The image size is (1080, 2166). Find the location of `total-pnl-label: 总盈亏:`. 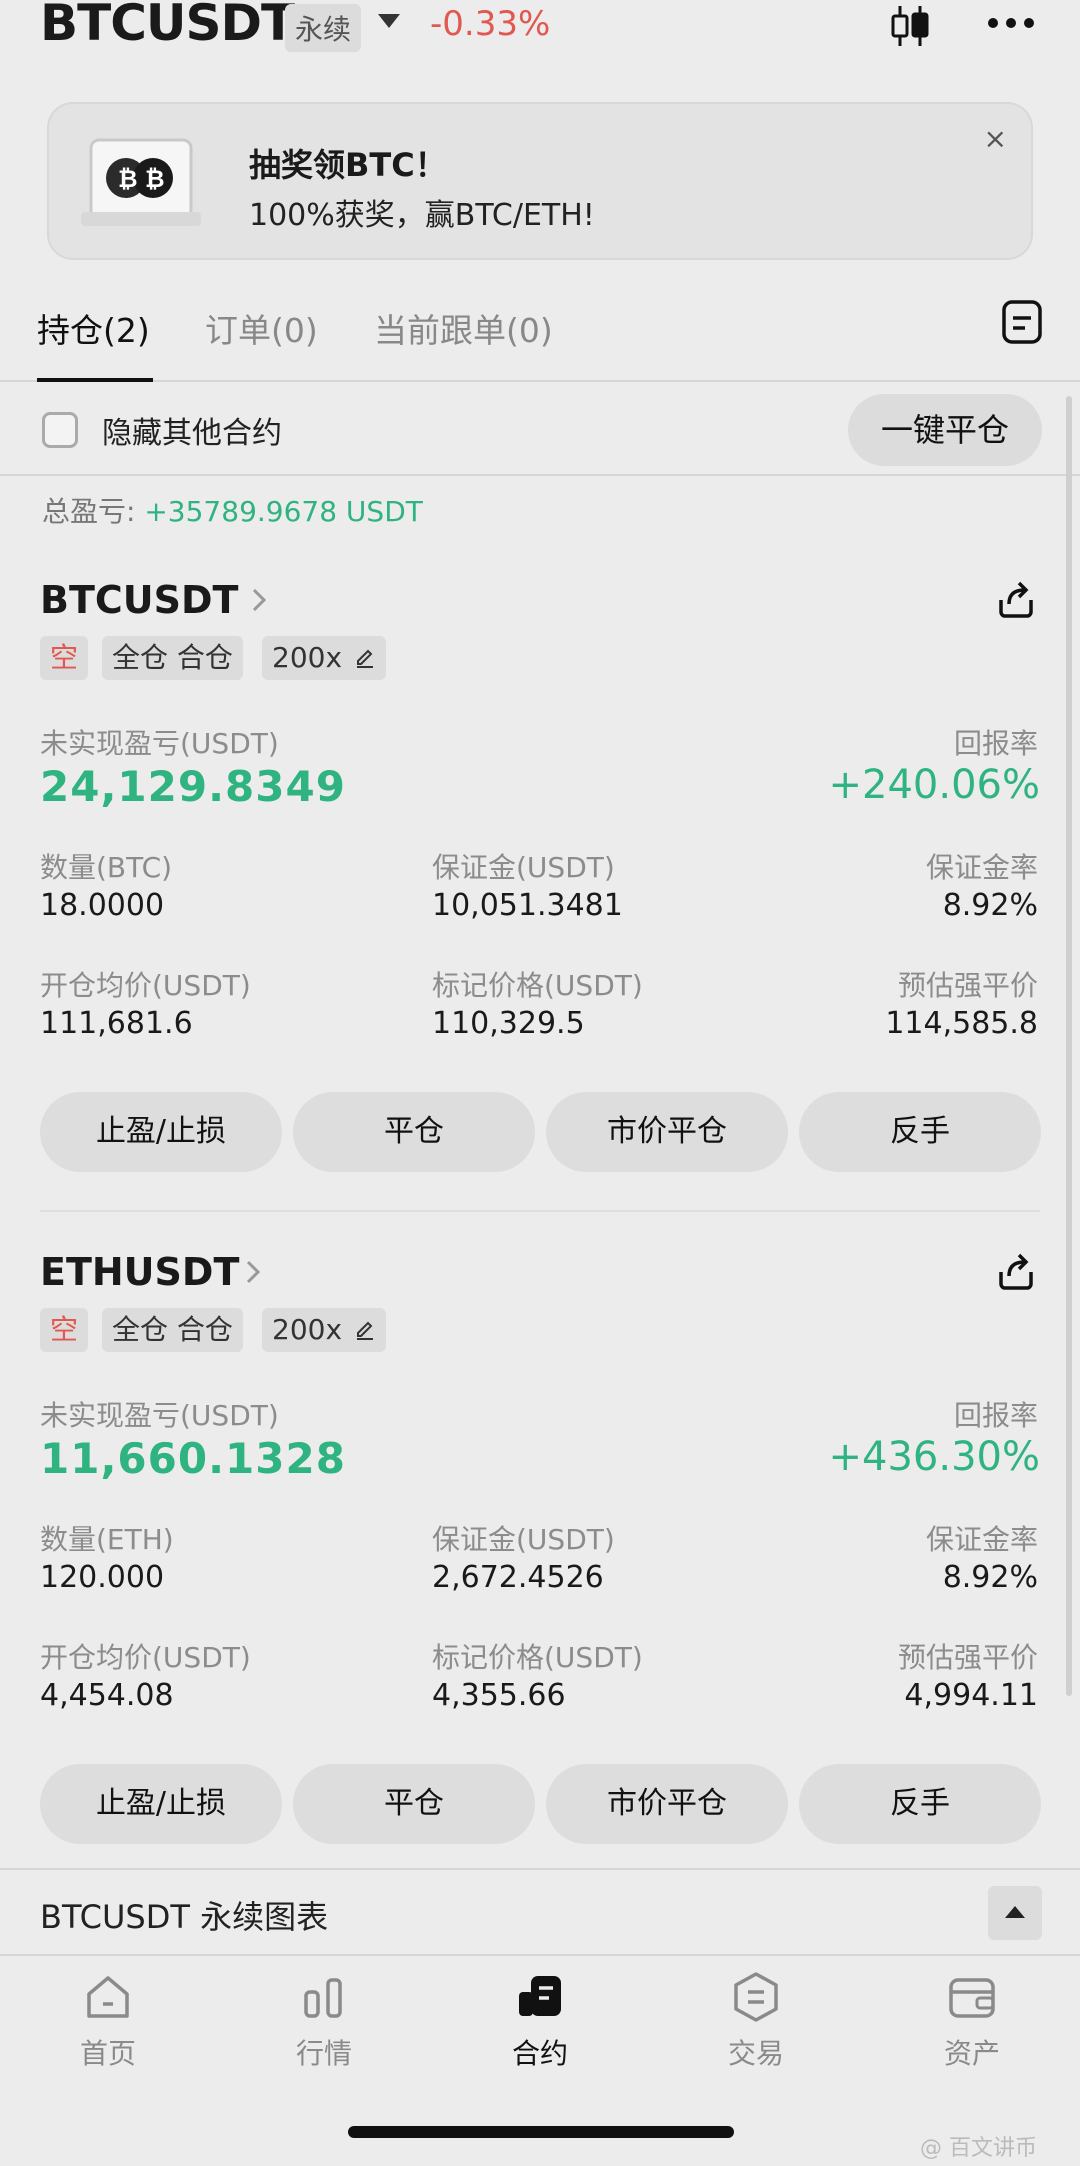

total-pnl-label: 总盈亏: is located at coordinates (93, 511).